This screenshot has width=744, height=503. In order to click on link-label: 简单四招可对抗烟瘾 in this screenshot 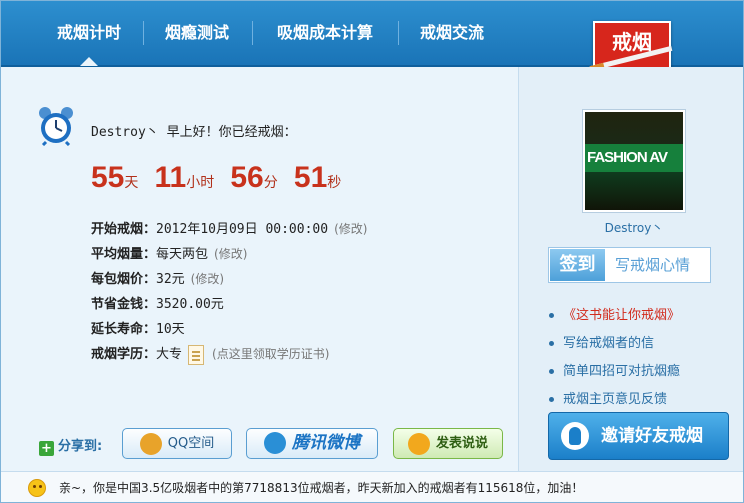, I will do `click(622, 371)`.